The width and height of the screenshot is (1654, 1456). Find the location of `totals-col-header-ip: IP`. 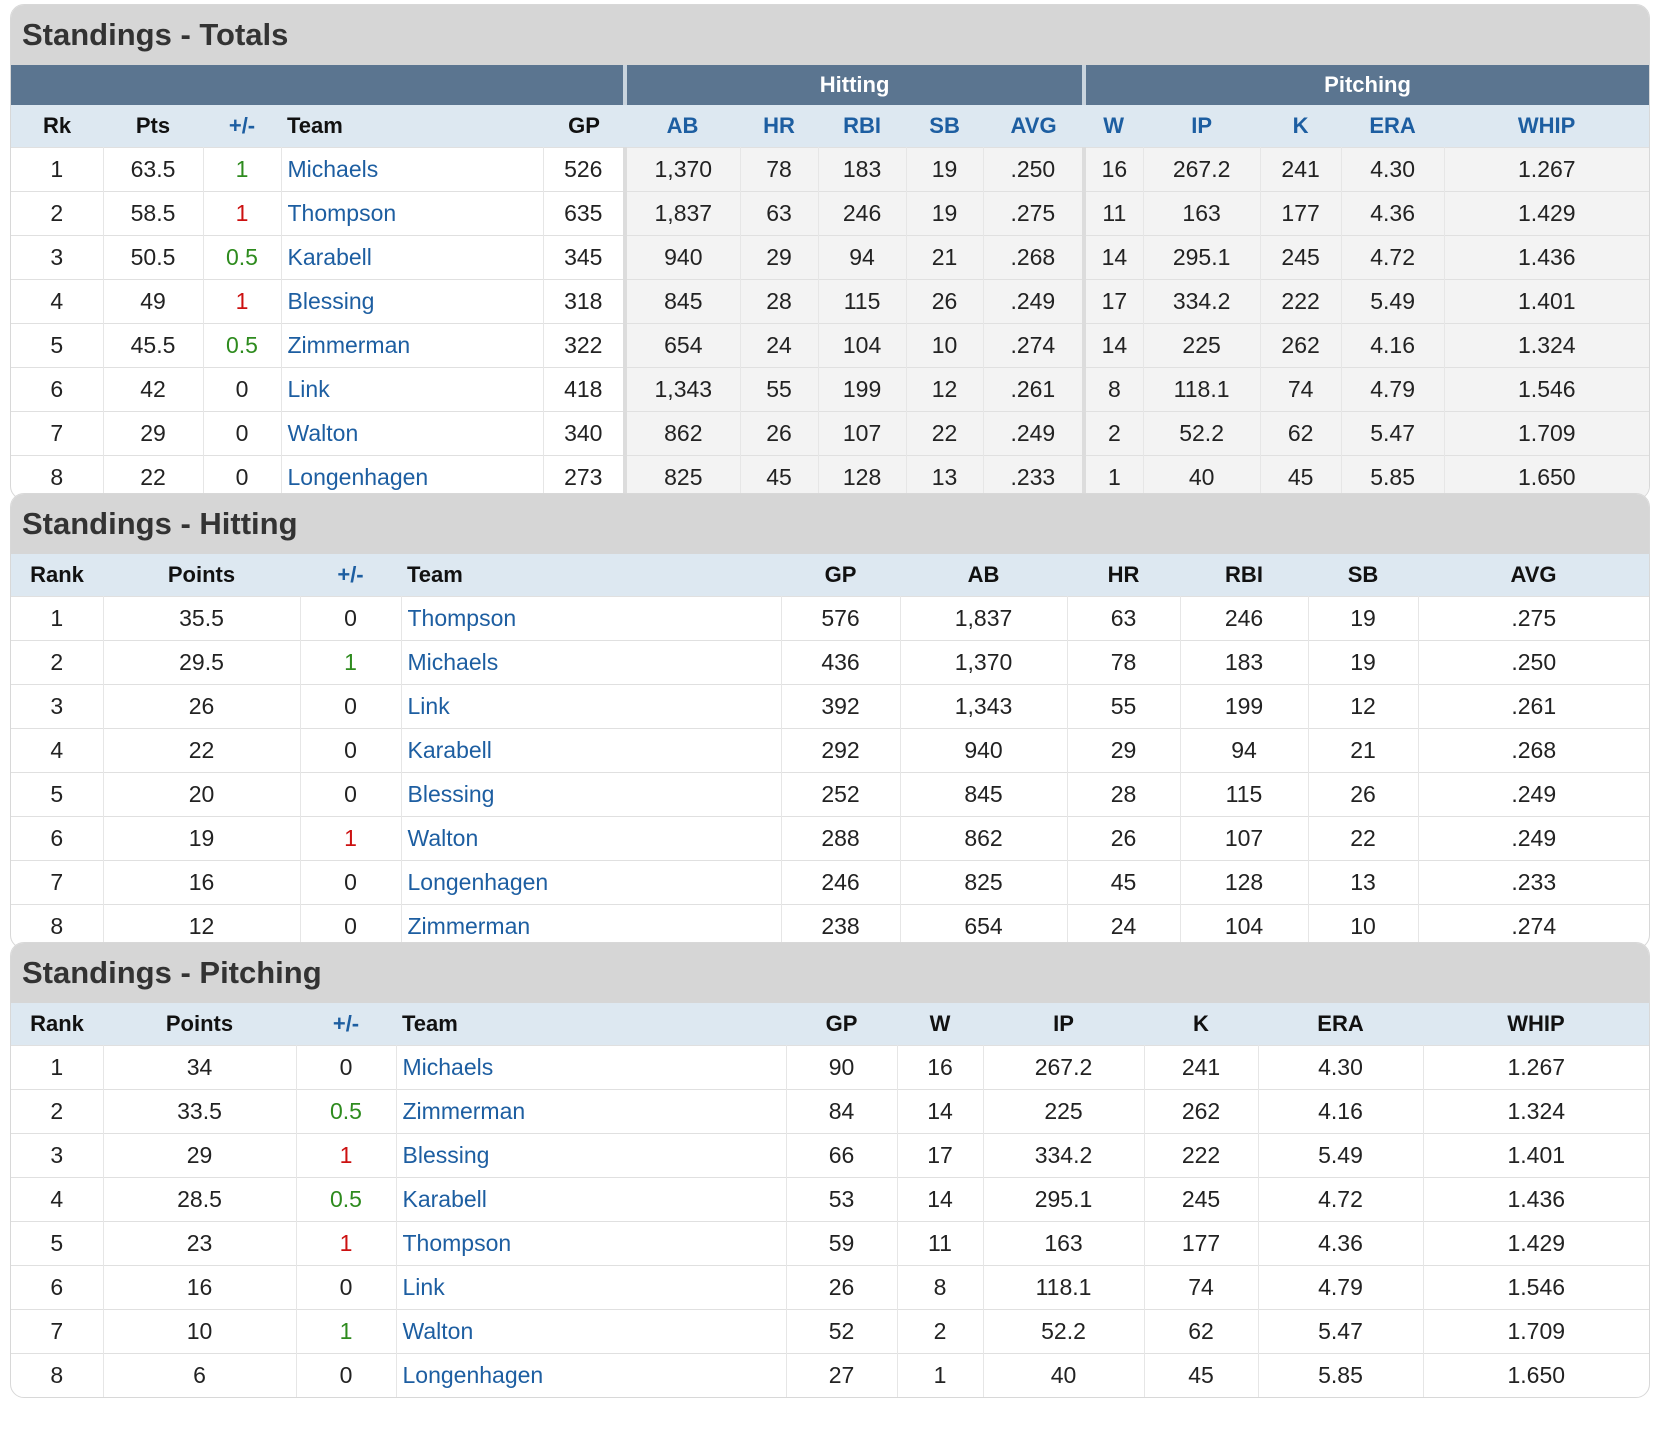

totals-col-header-ip: IP is located at coordinates (1202, 126).